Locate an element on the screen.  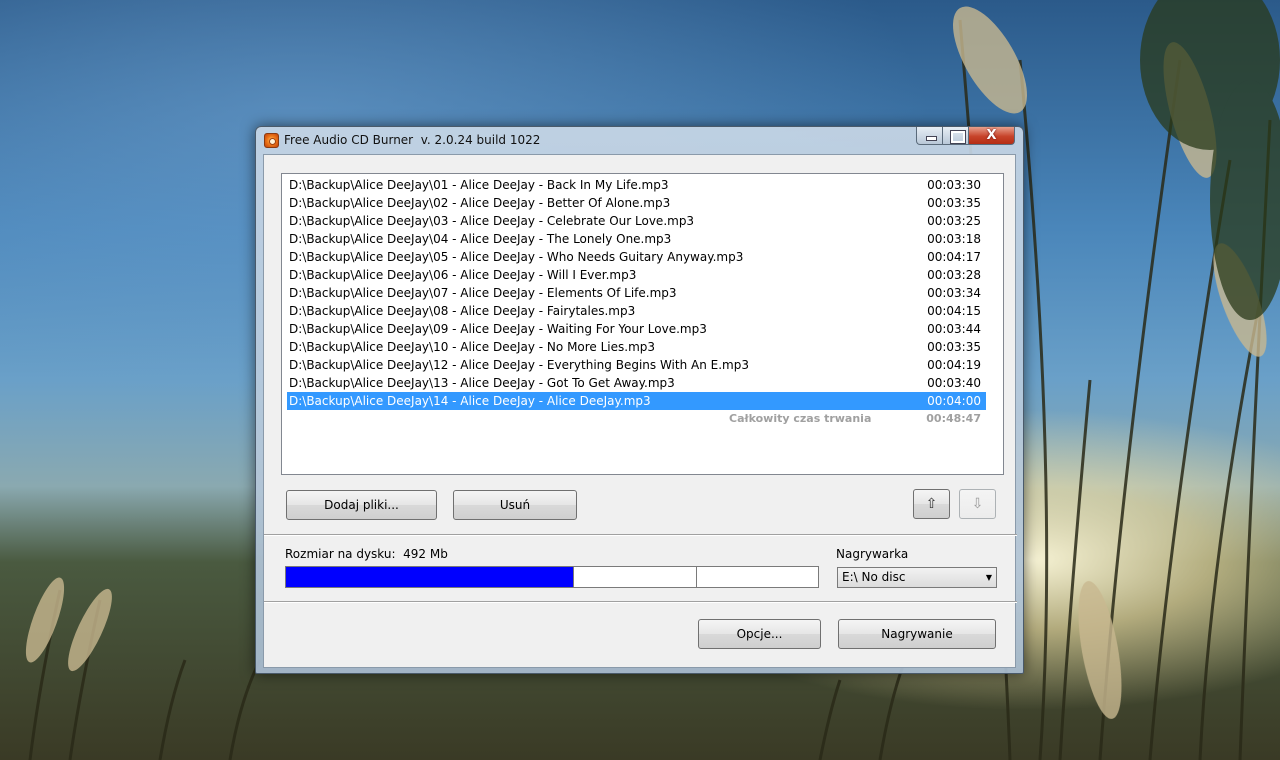
track-duration: 00:03:44 is located at coordinates (954, 329).